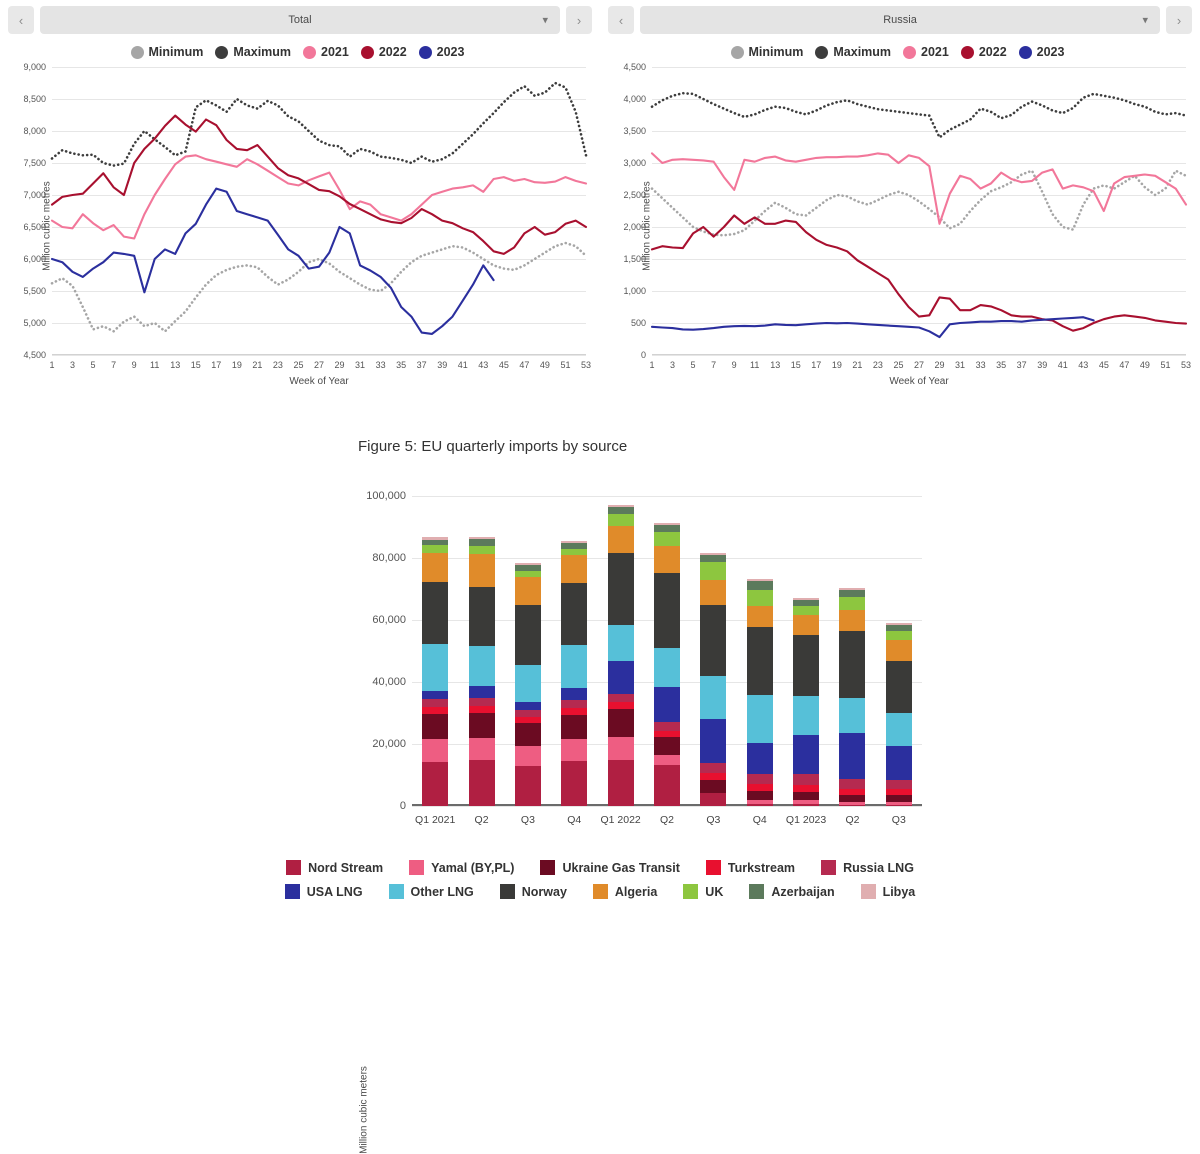 The width and height of the screenshot is (1200, 1154). I want to click on legend-item-uk: UK, so click(703, 891).